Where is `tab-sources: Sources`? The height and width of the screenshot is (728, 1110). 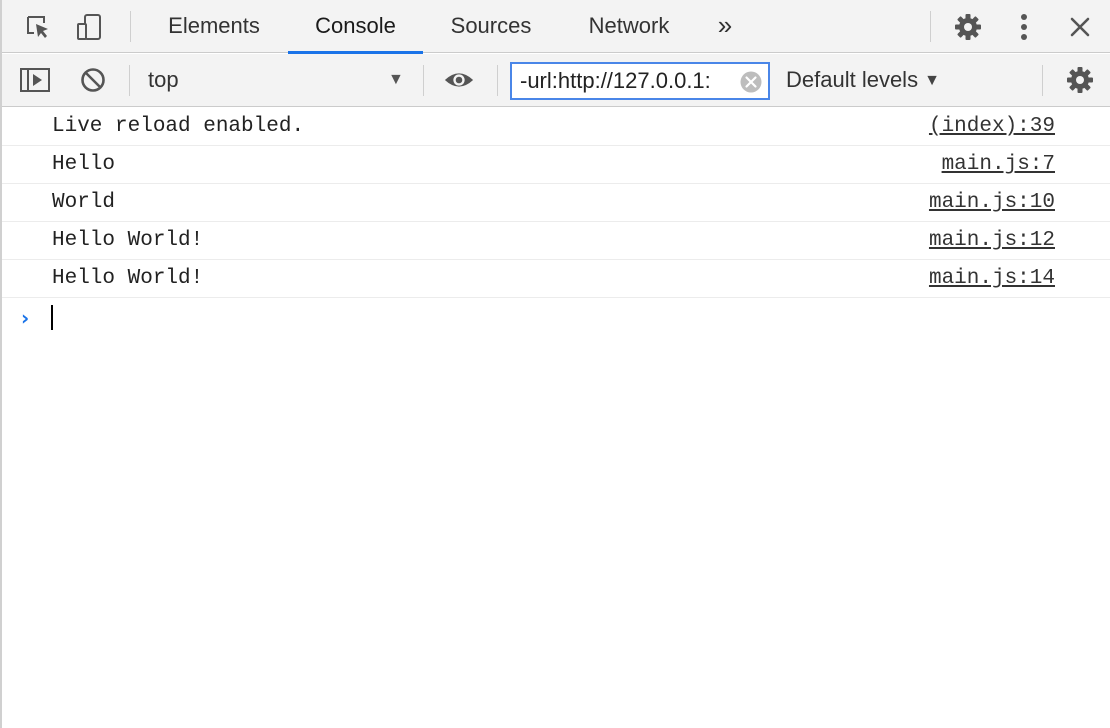 tab-sources: Sources is located at coordinates (491, 26).